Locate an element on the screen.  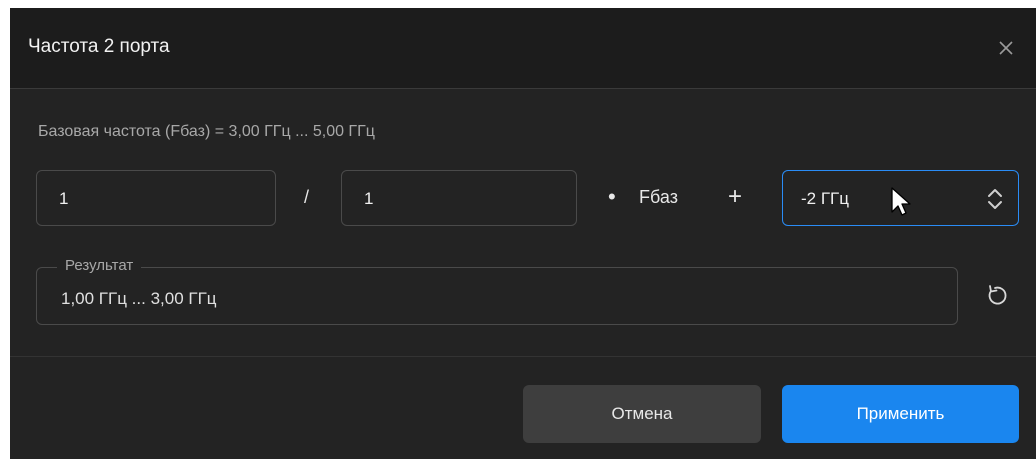
reset-button is located at coordinates (997, 295).